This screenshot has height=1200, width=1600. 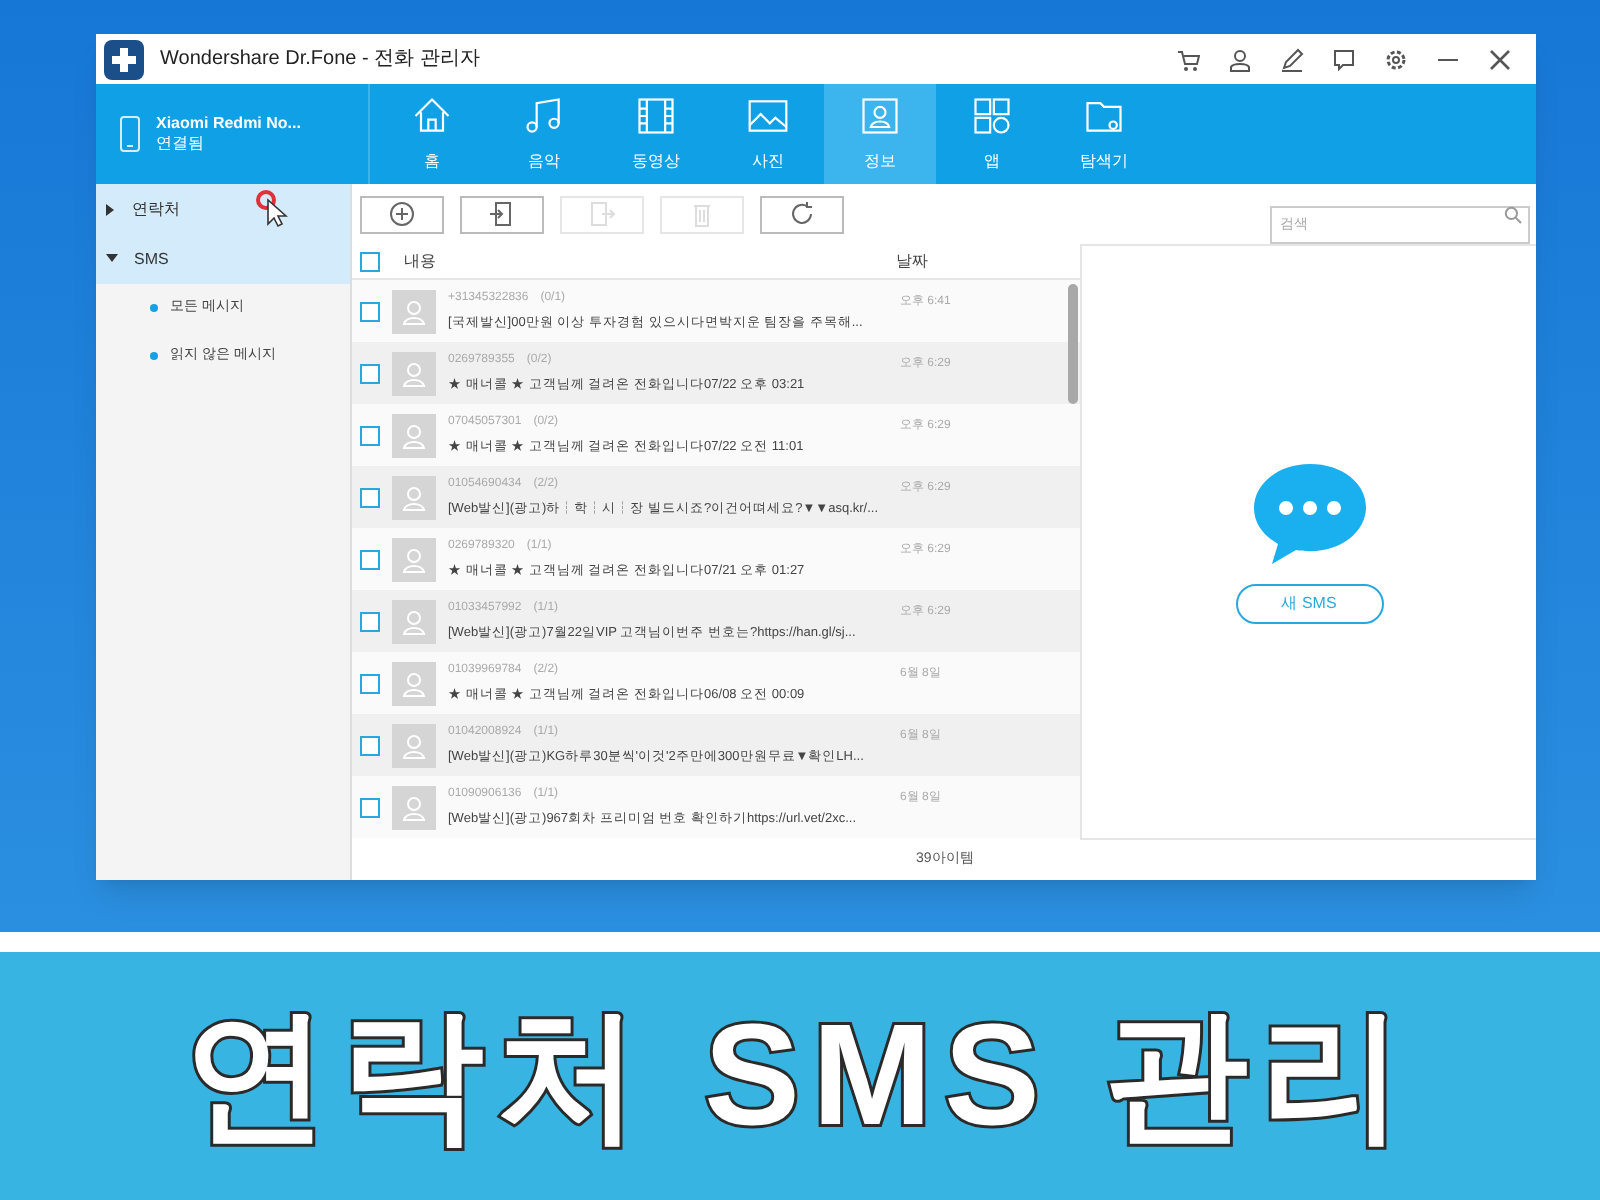 I want to click on cart-icon, so click(x=1188, y=59).